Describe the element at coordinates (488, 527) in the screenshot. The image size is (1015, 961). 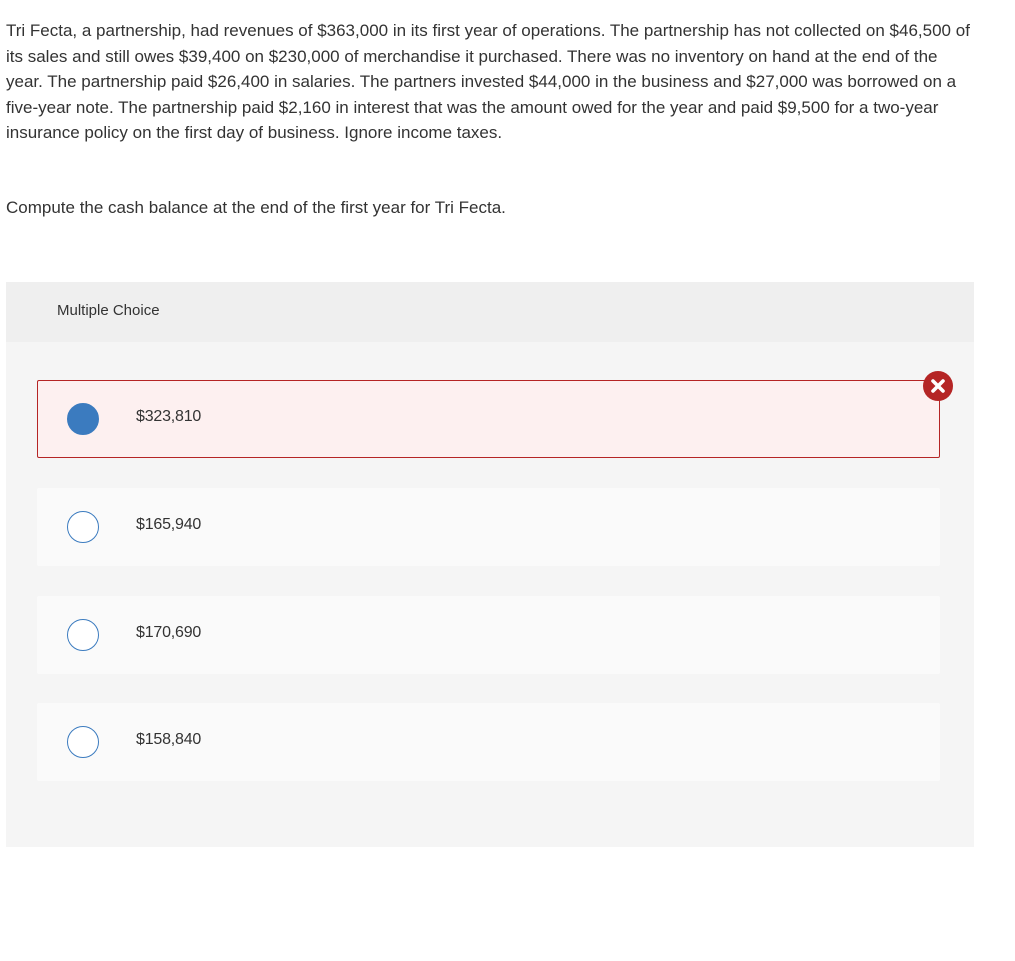
I see `choice-option-2: $165,940` at that location.